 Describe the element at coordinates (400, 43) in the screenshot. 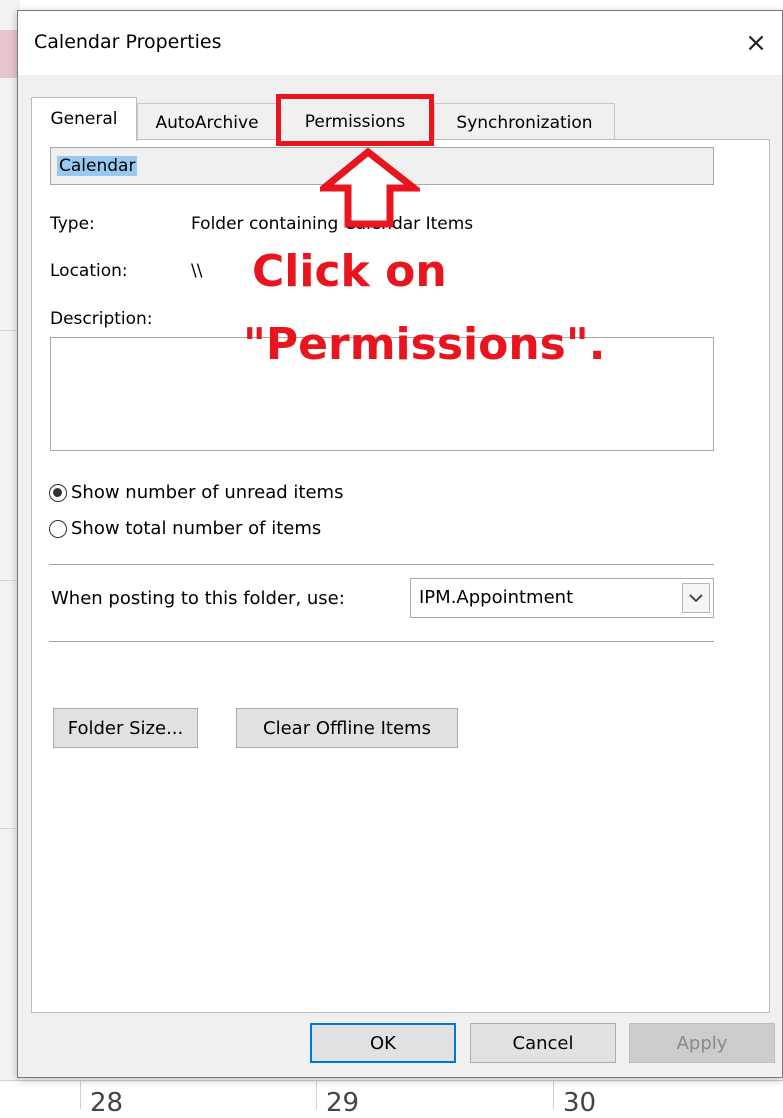

I see `dialog-titlebar: Calendar Properties ×` at that location.